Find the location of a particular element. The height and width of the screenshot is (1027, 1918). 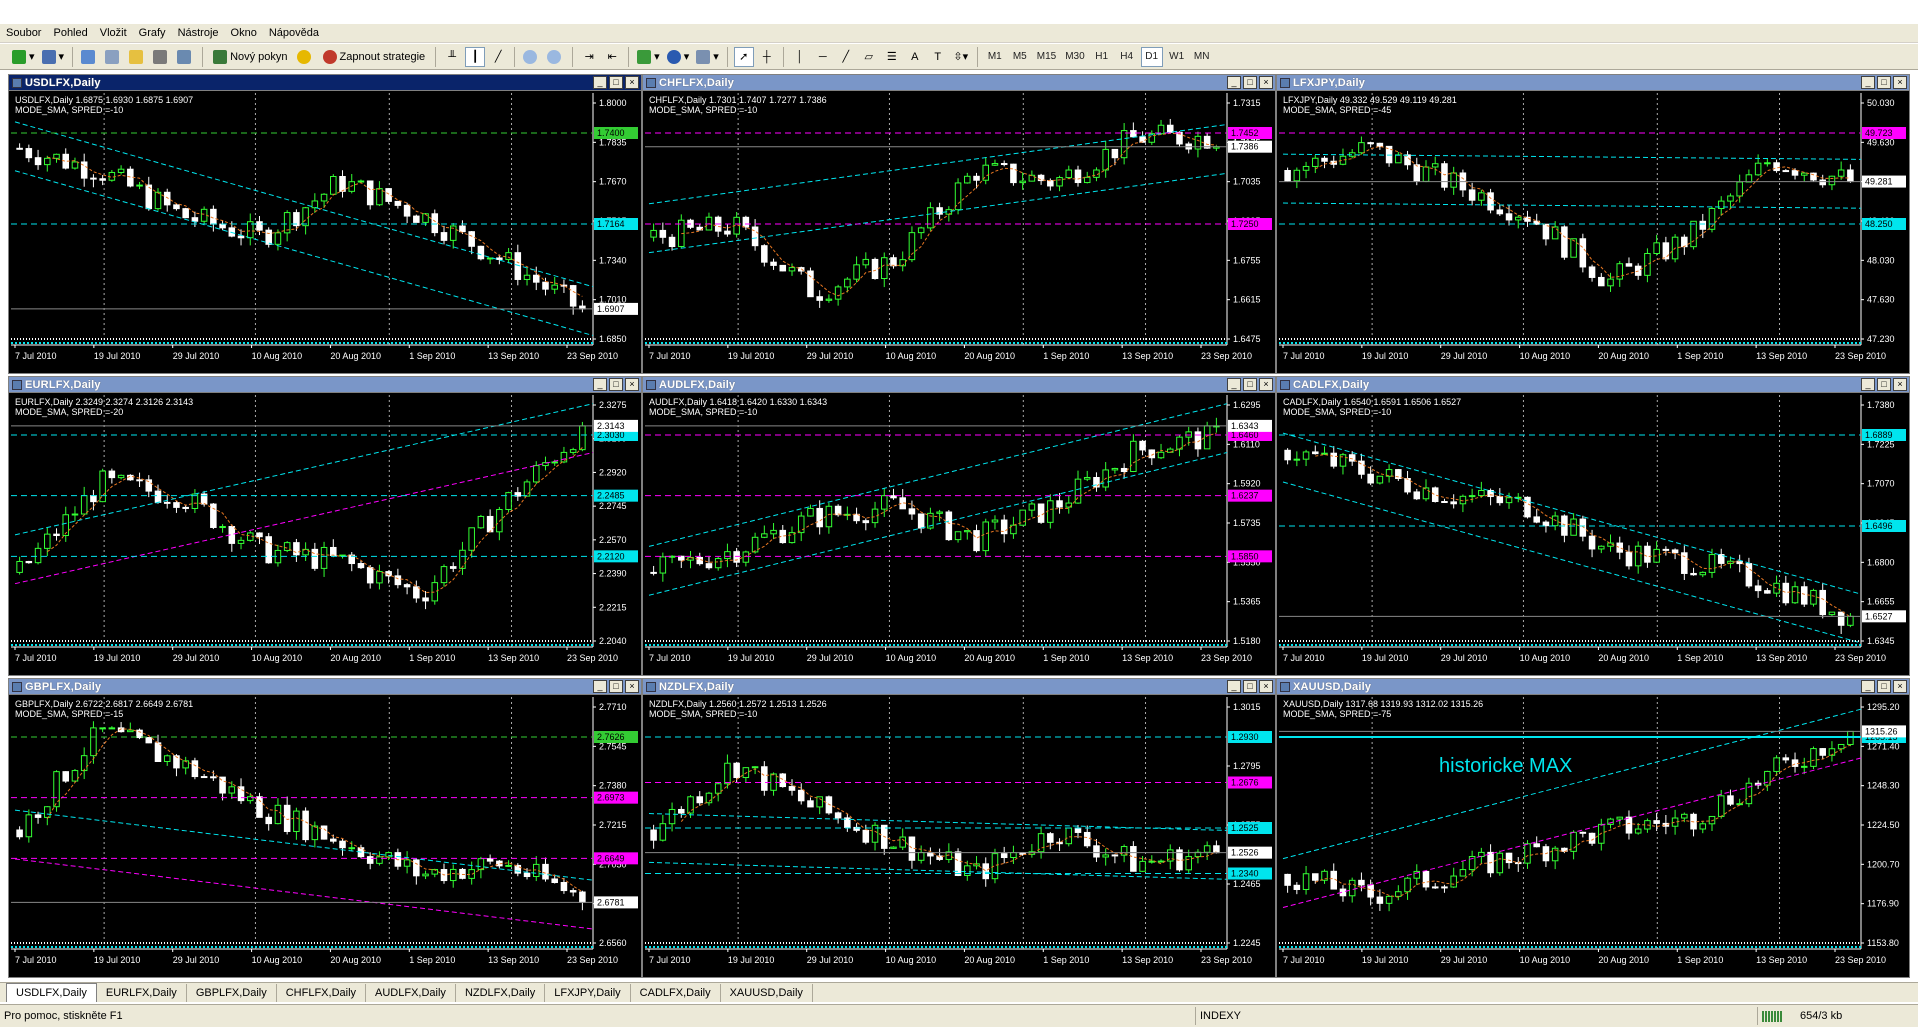

autotrading-button: Zapnout strategie is located at coordinates (374, 57).